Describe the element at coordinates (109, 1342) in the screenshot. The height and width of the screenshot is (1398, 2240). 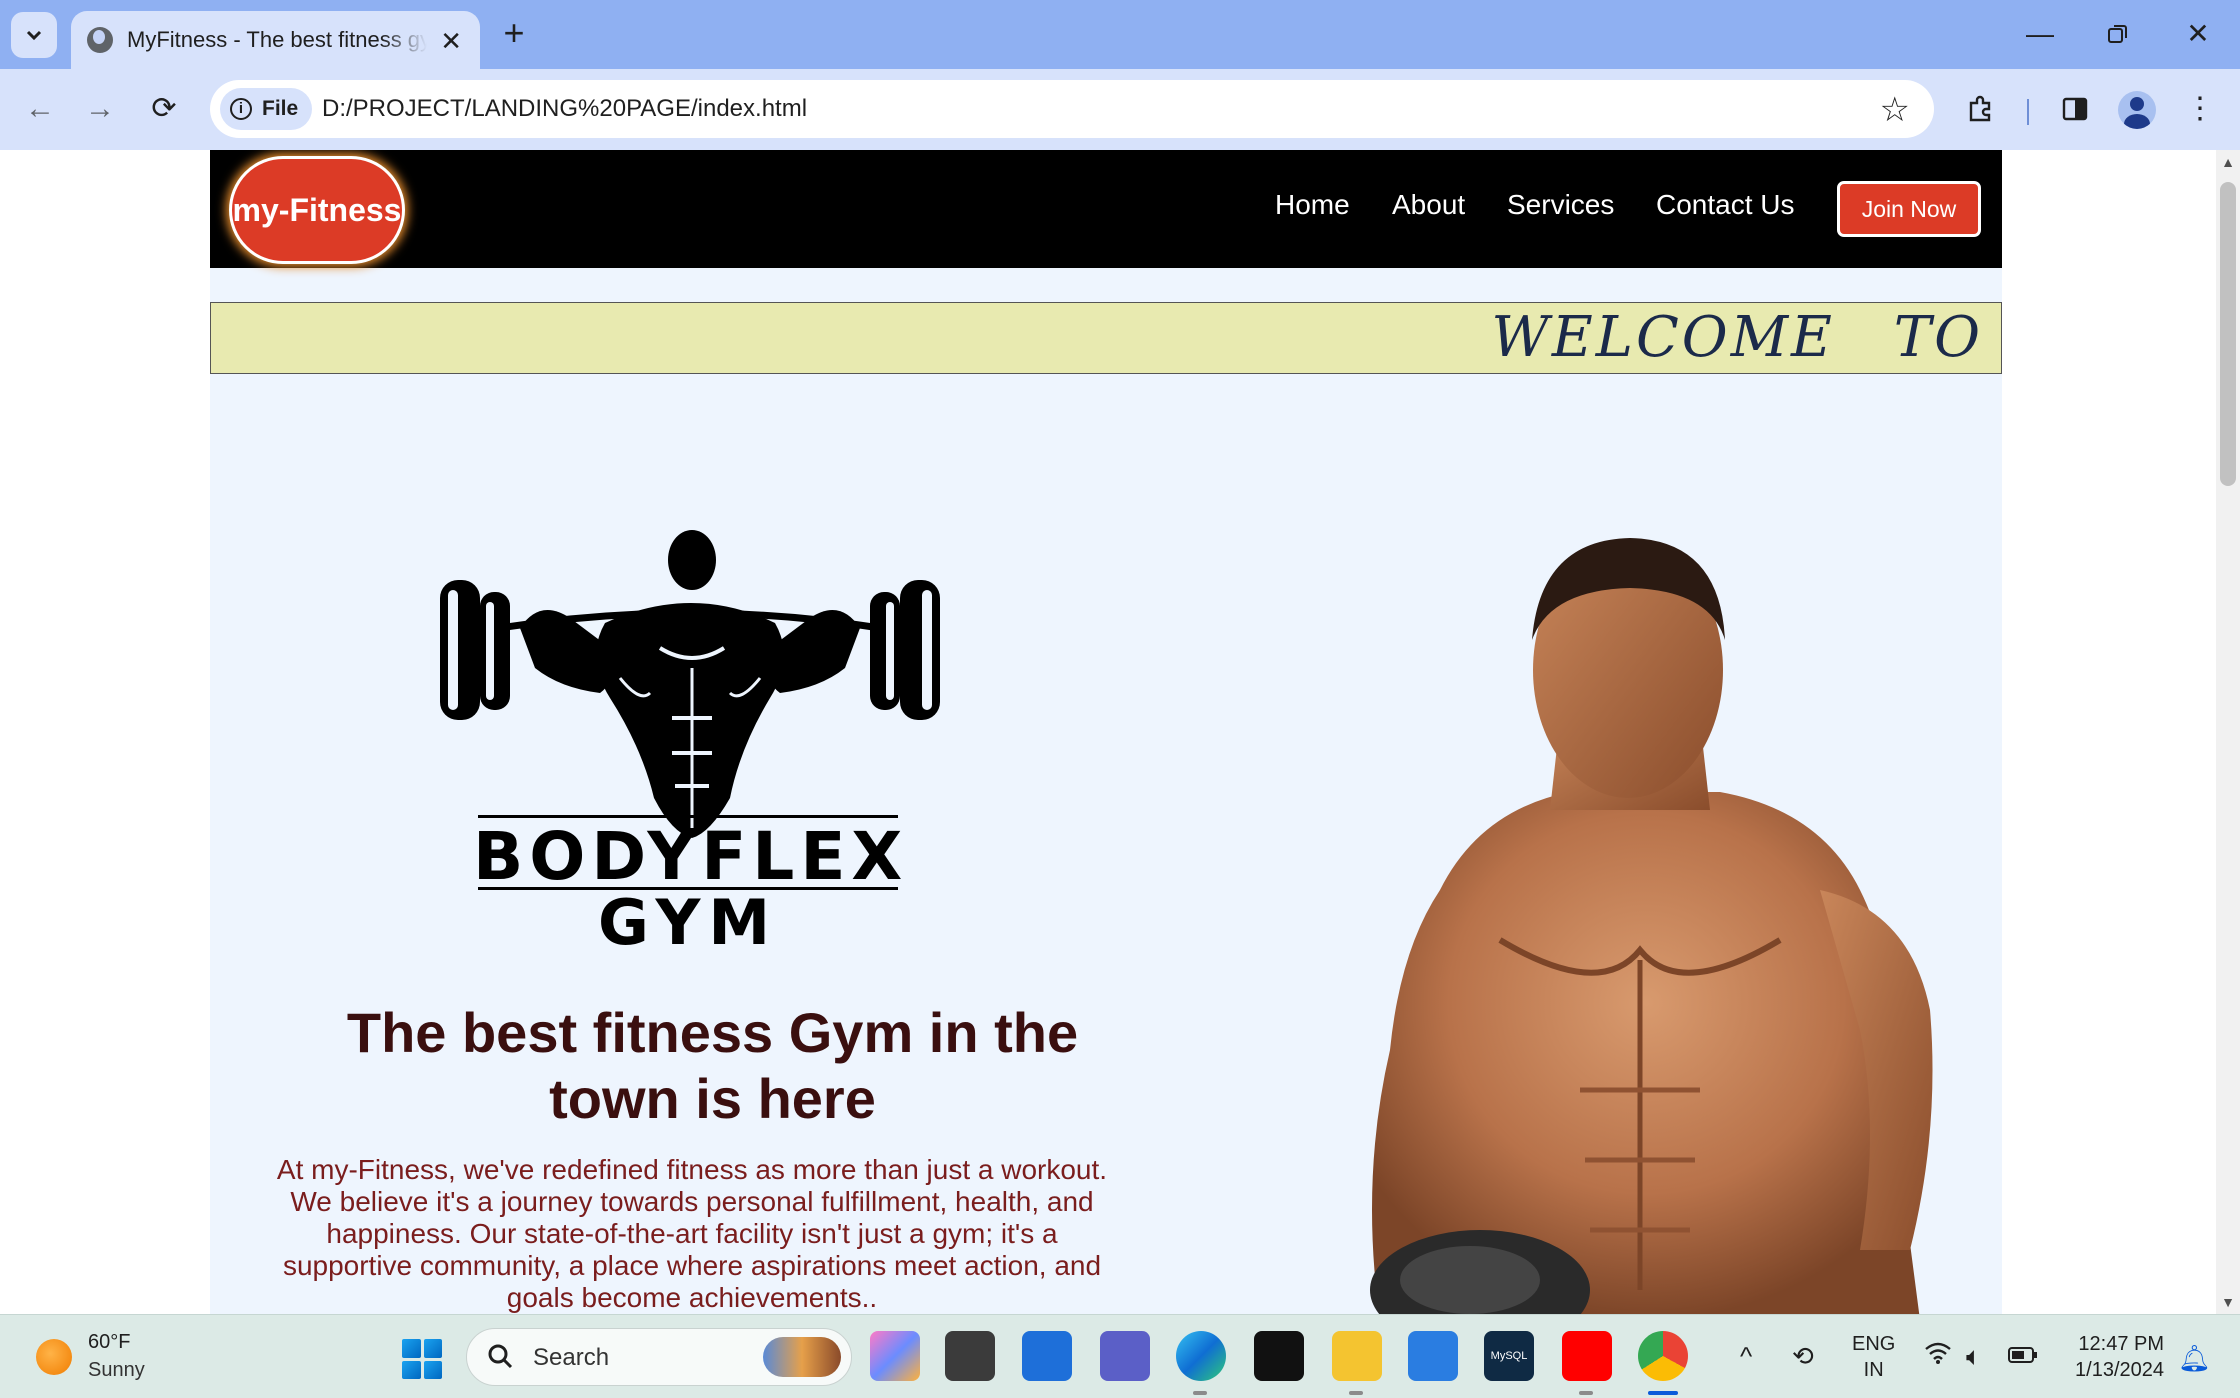
I see `weather-temperature: 60°F` at that location.